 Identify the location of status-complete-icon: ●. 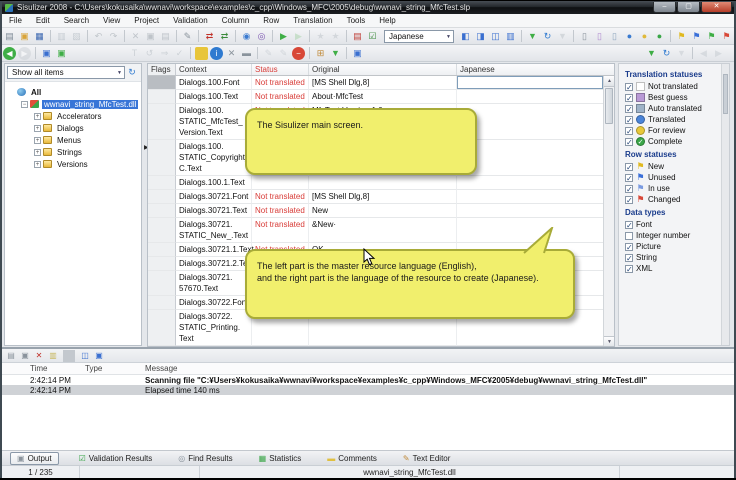
(659, 36).